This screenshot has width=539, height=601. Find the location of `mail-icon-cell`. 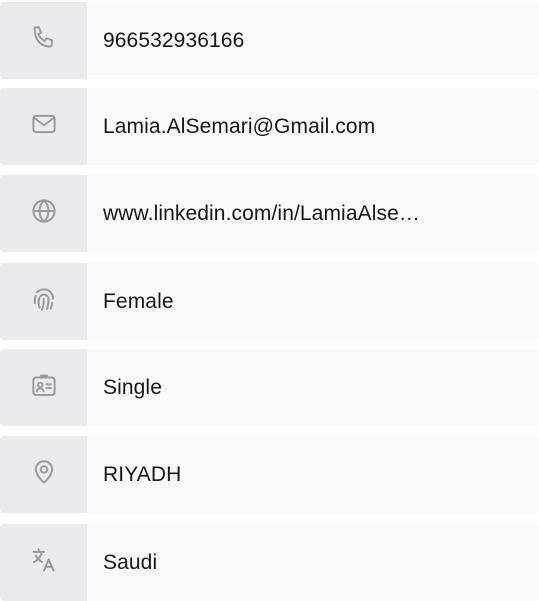

mail-icon-cell is located at coordinates (43, 126).